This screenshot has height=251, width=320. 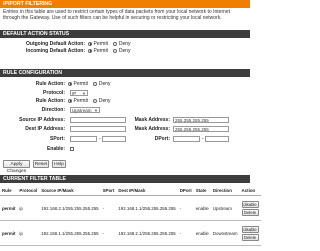 What do you see at coordinates (70, 83) in the screenshot?
I see `rule-action-permit-radio` at bounding box center [70, 83].